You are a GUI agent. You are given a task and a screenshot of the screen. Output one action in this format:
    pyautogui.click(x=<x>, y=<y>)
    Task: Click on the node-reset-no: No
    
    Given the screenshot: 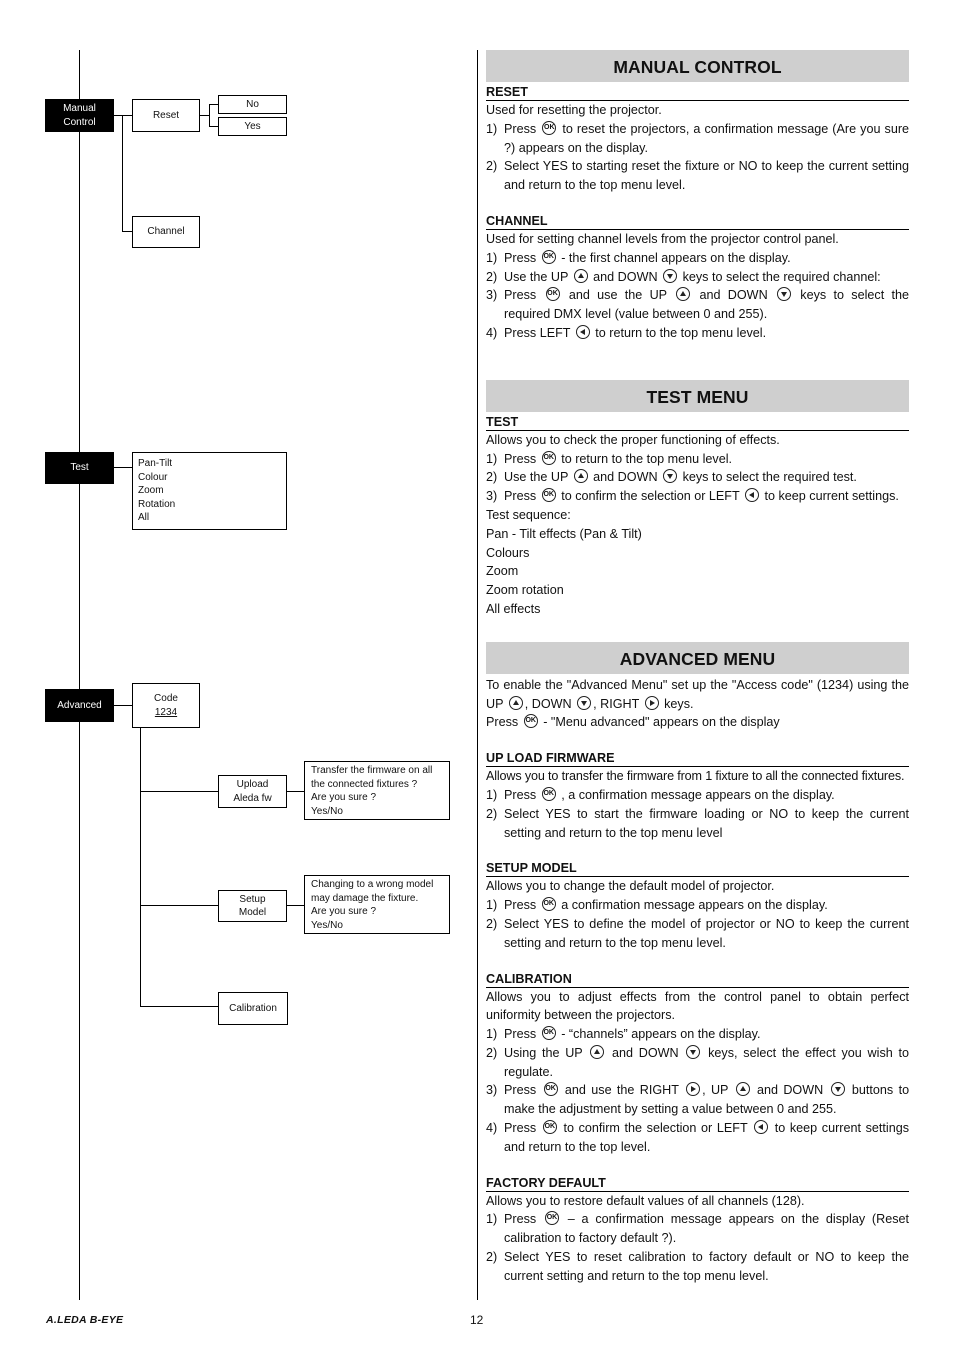 What is the action you would take?
    pyautogui.click(x=252, y=104)
    